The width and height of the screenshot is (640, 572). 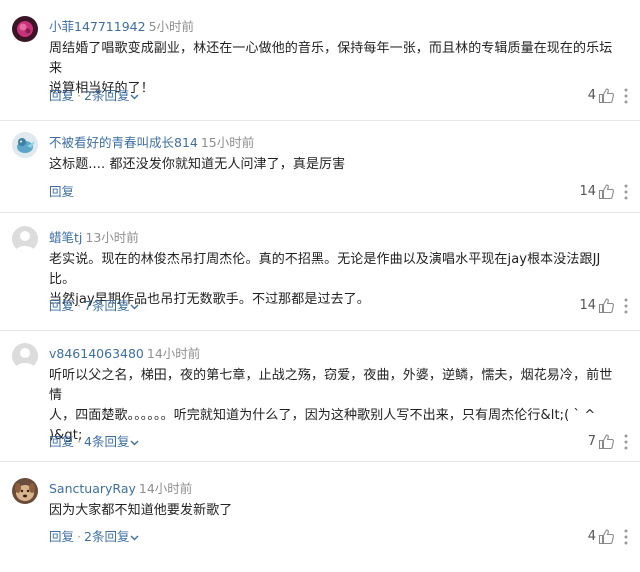 I want to click on view-replies-button: 4条回复, so click(x=111, y=441).